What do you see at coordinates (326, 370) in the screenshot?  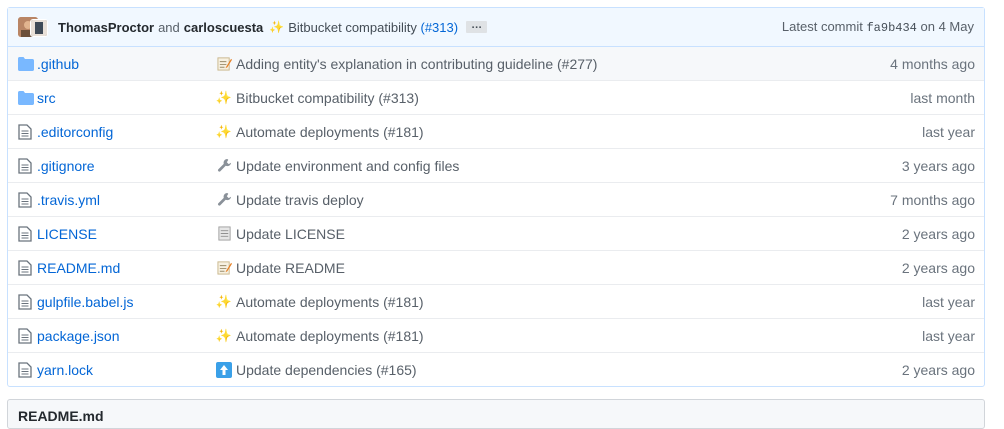 I see `commit-message-text: Update dependencies (#165)` at bounding box center [326, 370].